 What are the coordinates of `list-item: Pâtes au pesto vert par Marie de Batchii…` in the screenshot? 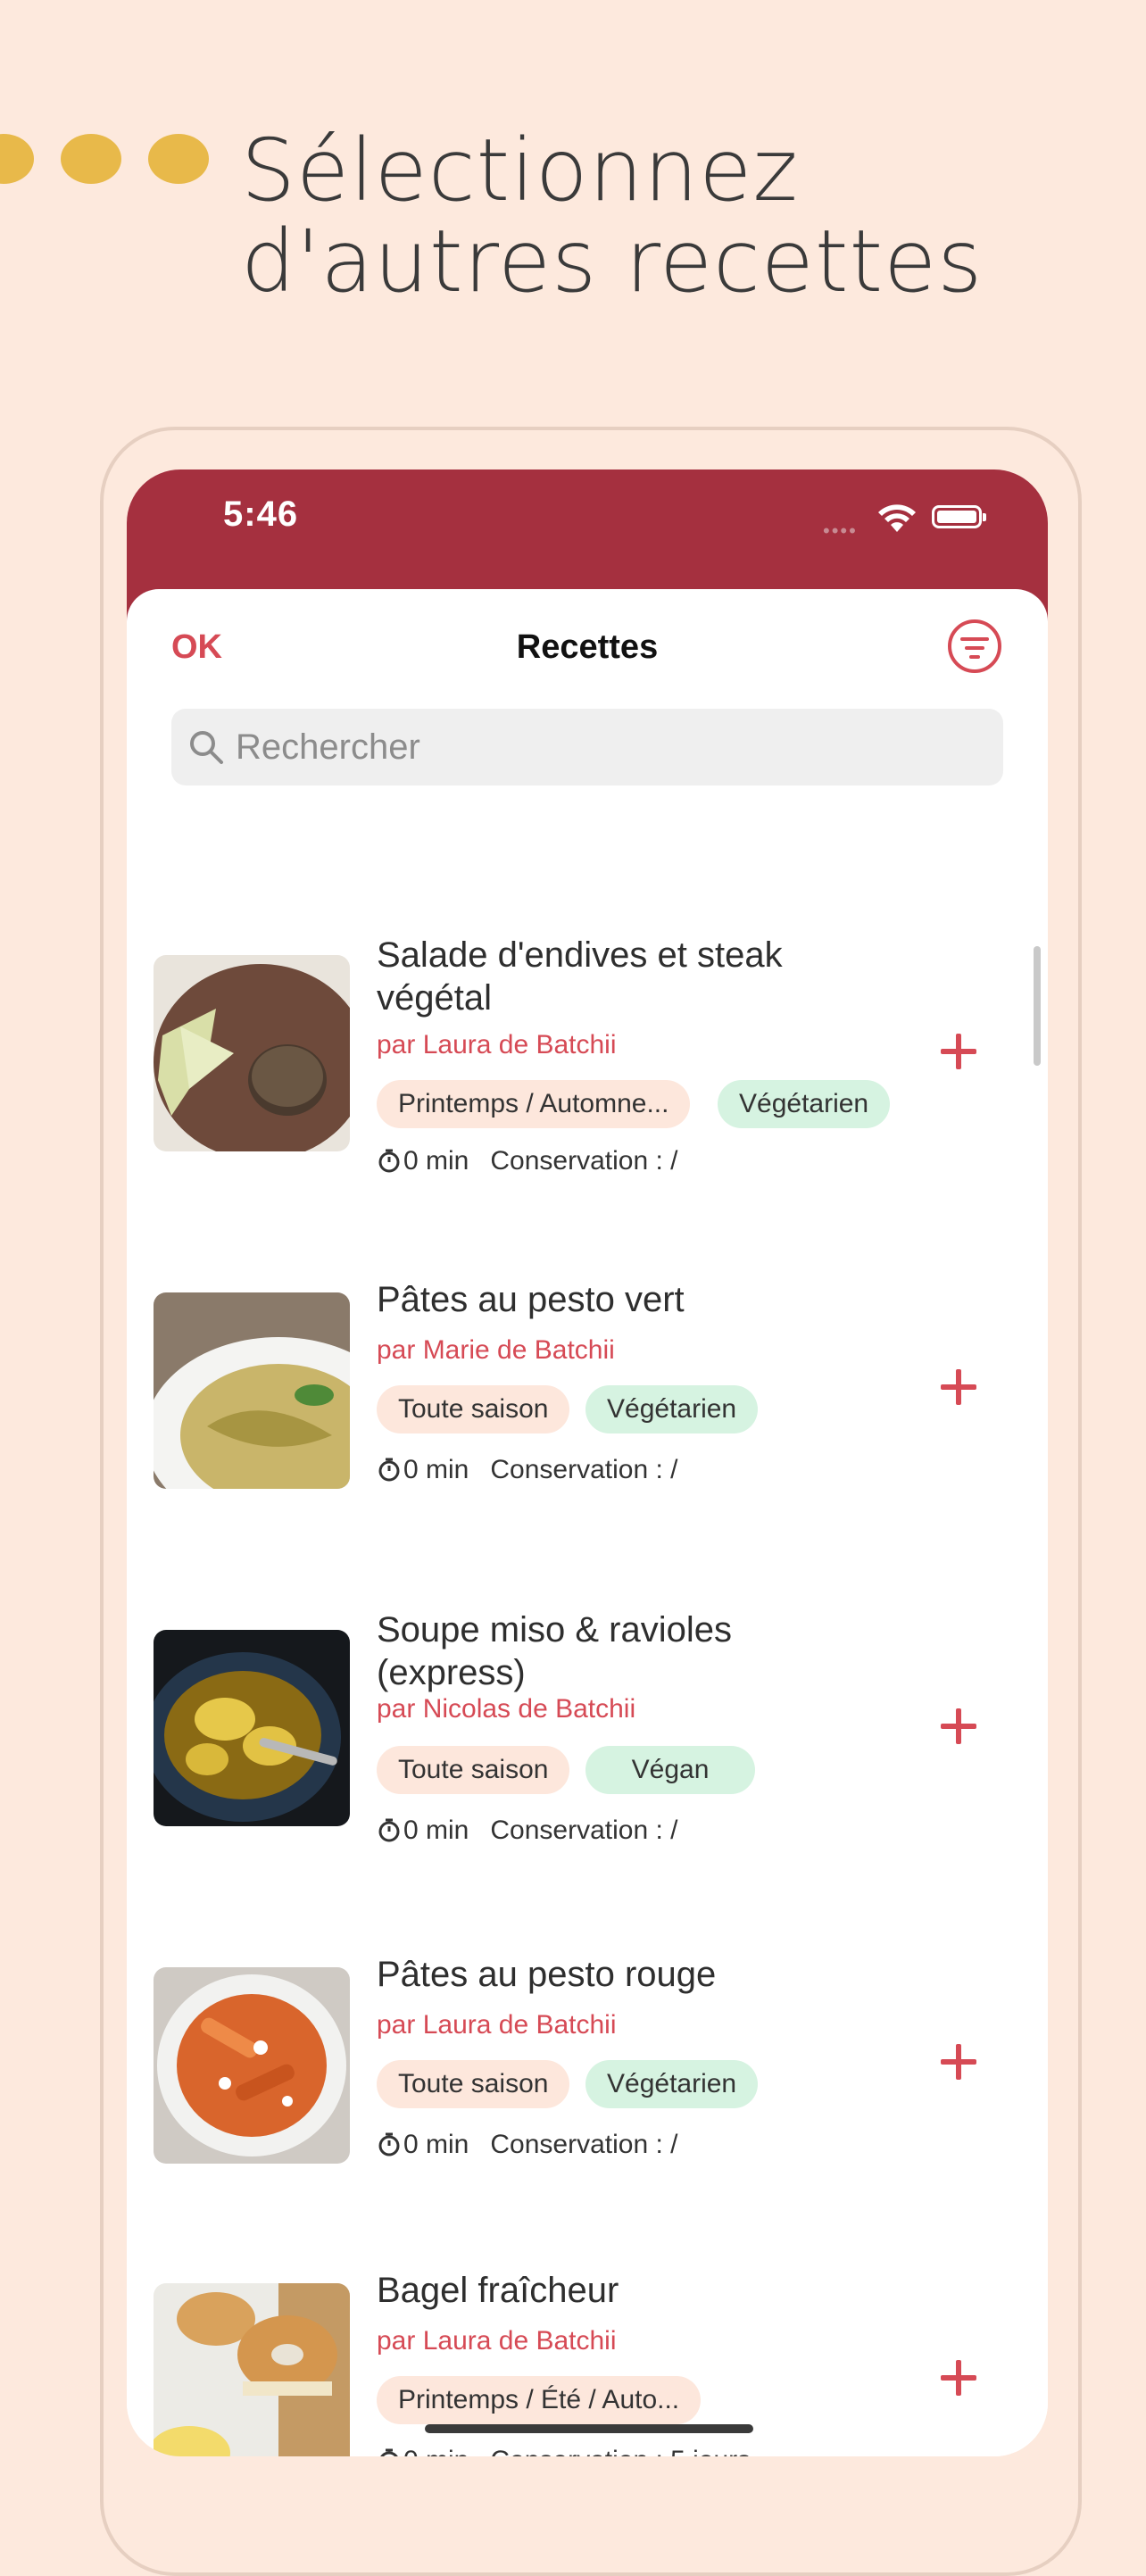 It's located at (587, 1324).